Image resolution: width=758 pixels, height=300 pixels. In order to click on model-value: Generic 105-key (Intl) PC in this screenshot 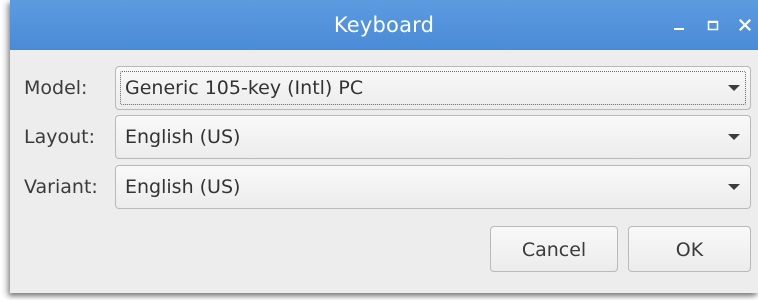, I will do `click(244, 88)`.